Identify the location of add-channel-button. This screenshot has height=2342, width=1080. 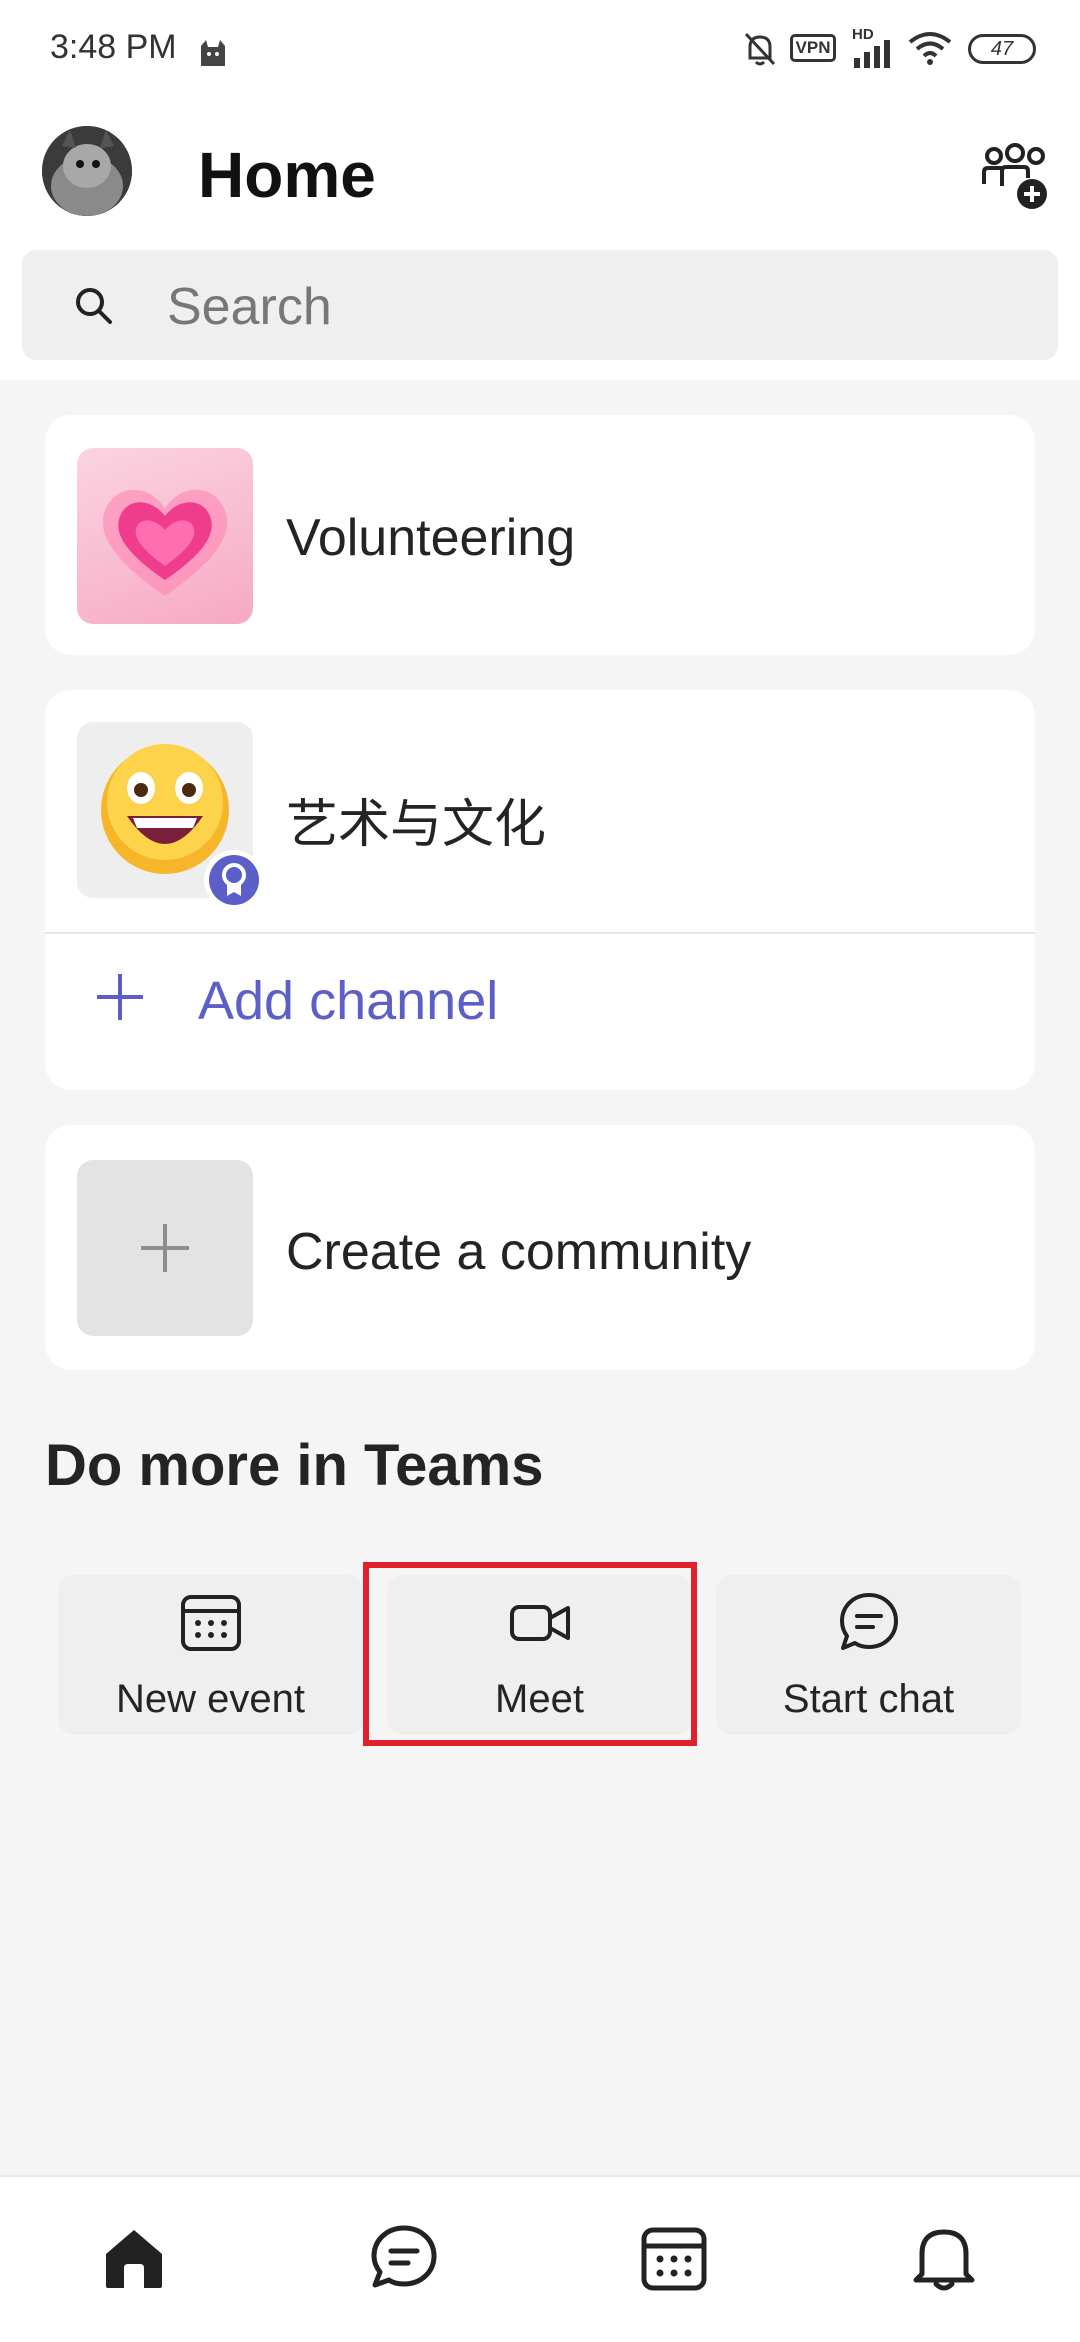
(540, 1010).